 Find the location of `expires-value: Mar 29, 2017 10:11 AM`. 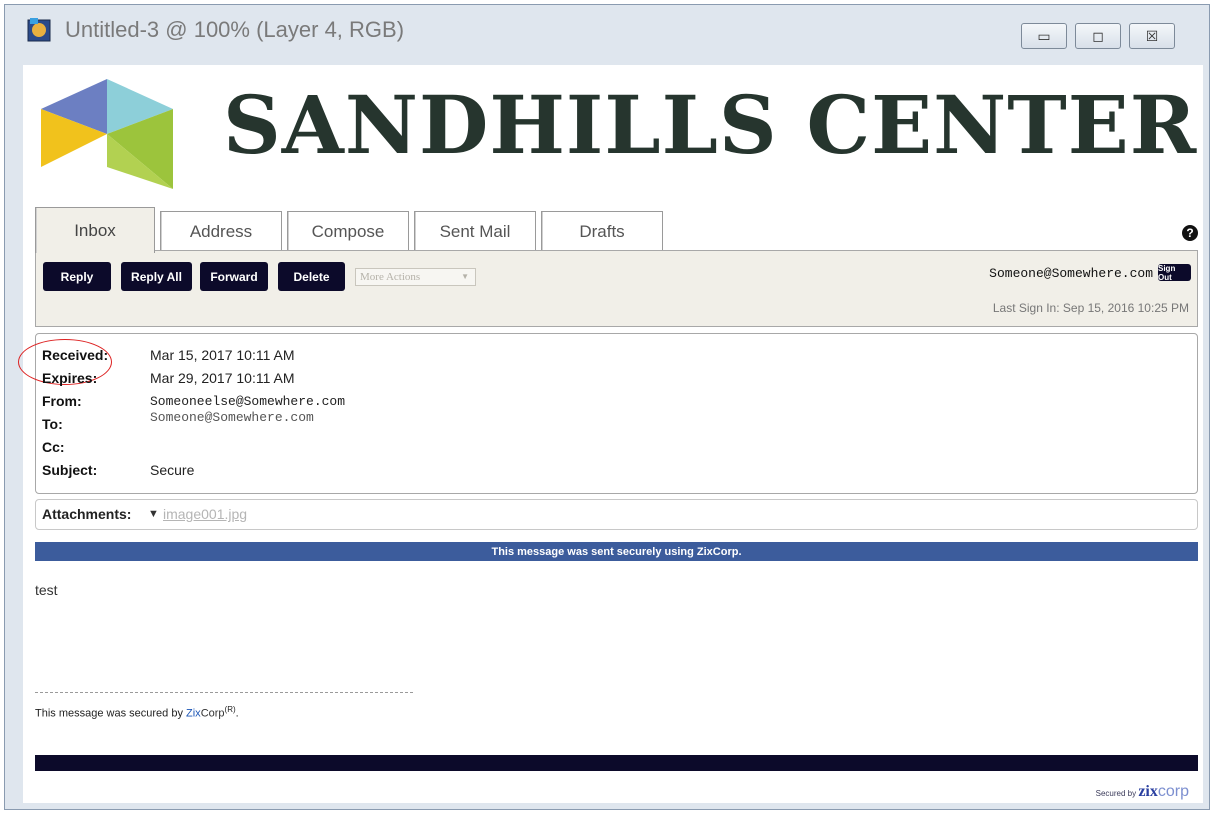

expires-value: Mar 29, 2017 10:11 AM is located at coordinates (222, 378).